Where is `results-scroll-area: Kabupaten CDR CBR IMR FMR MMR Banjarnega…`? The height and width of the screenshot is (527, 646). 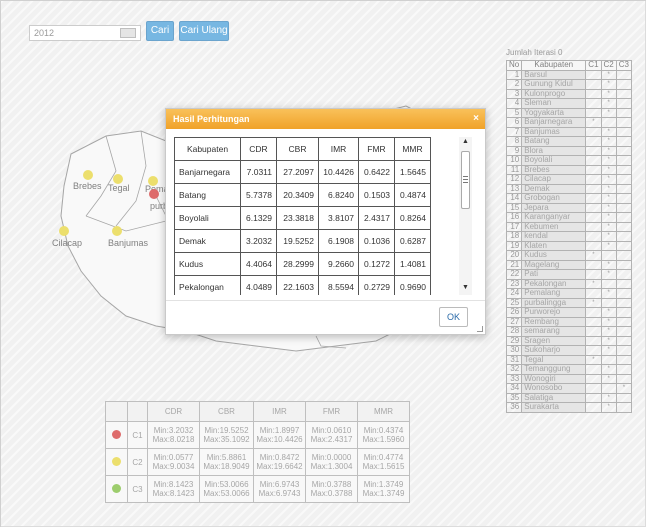 results-scroll-area: Kabupaten CDR CBR IMR FMR MMR Banjarnega… is located at coordinates (324, 216).